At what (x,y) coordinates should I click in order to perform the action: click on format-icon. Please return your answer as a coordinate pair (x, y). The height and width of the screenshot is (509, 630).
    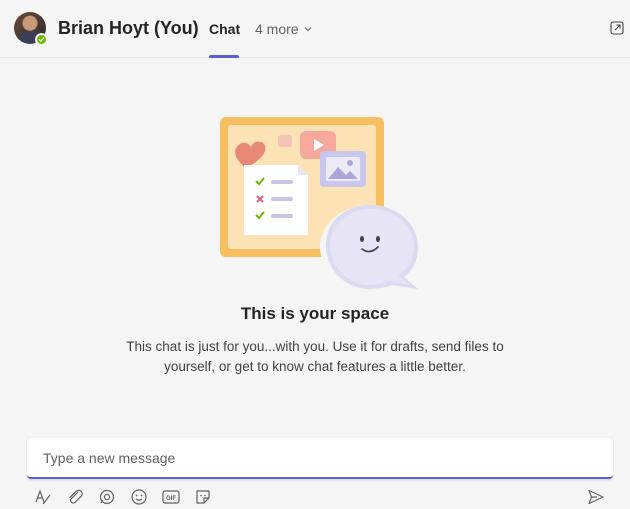
    Looking at the image, I should click on (43, 497).